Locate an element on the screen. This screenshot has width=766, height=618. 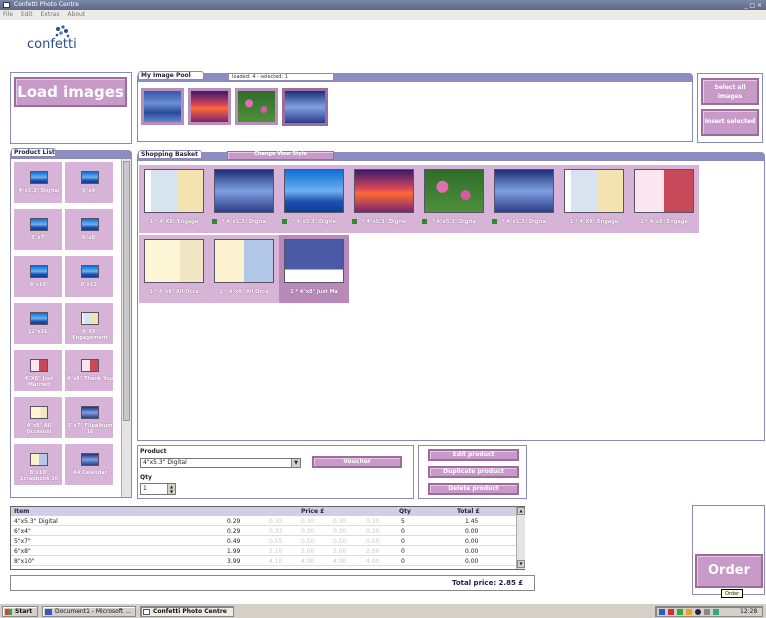
order-tooltip: Order is located at coordinates (732, 593).